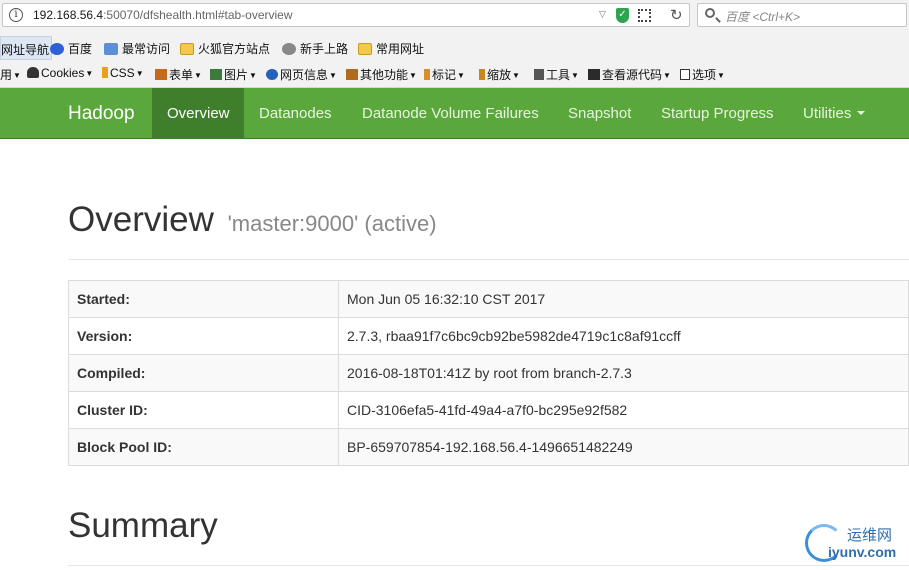 The width and height of the screenshot is (909, 570). What do you see at coordinates (272, 74) in the screenshot?
I see `info-circle-icon` at bounding box center [272, 74].